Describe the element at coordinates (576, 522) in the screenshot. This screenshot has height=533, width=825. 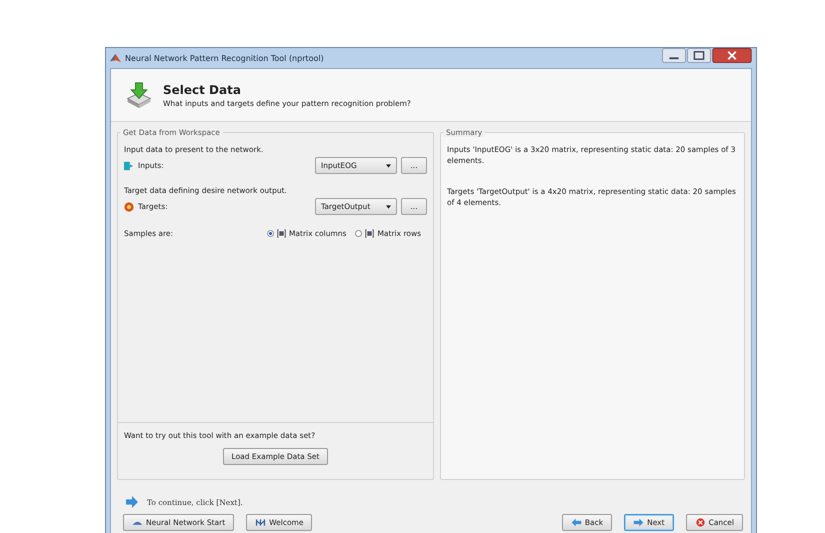
I see `back-arrow-icon` at that location.